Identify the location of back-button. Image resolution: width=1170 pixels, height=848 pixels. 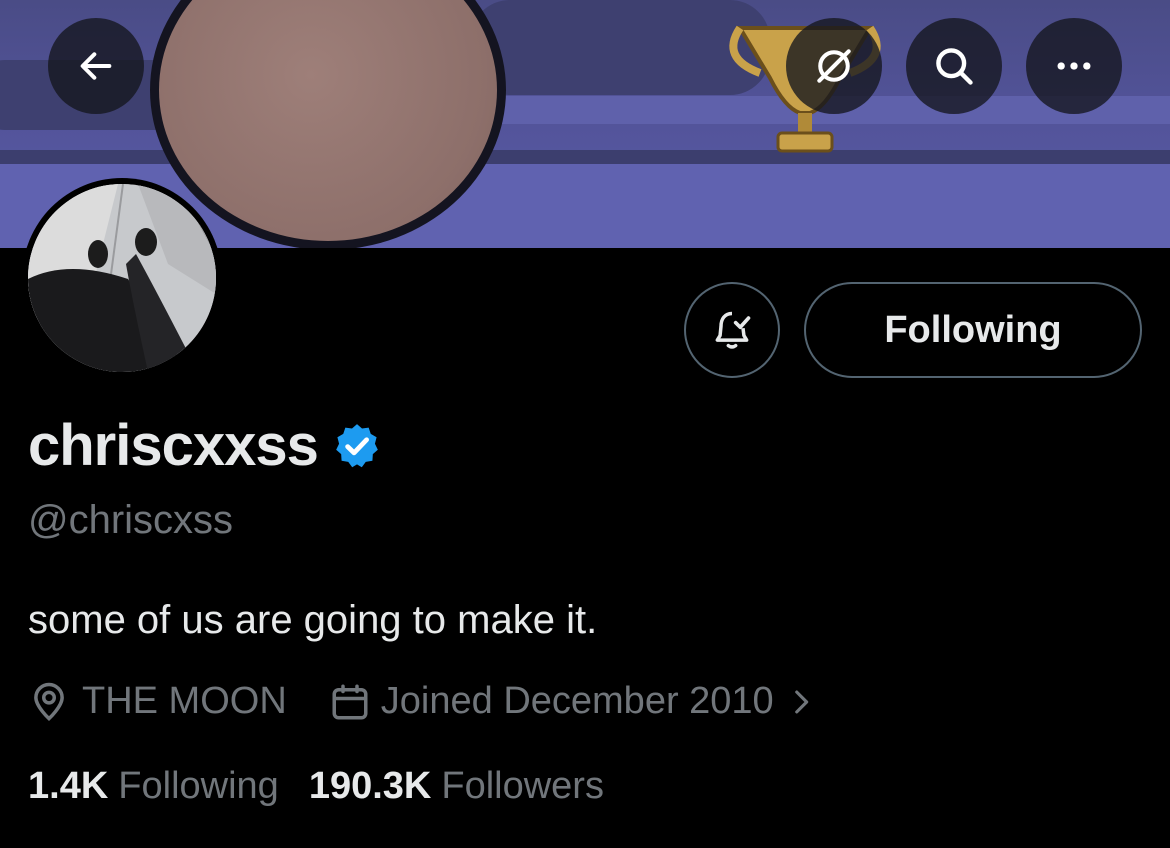
(96, 66).